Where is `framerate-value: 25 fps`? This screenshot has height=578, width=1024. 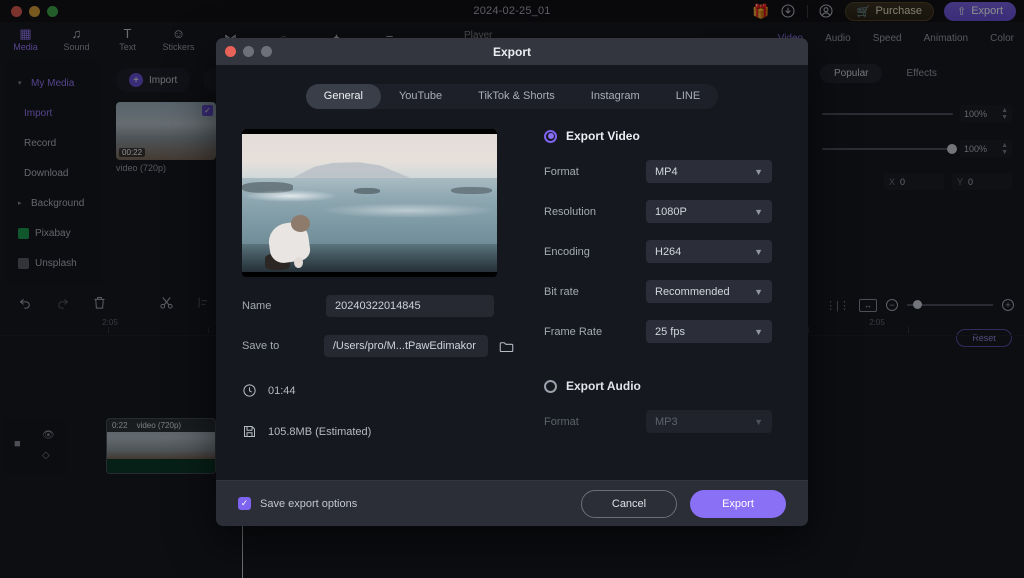
framerate-value: 25 fps is located at coordinates (670, 331).